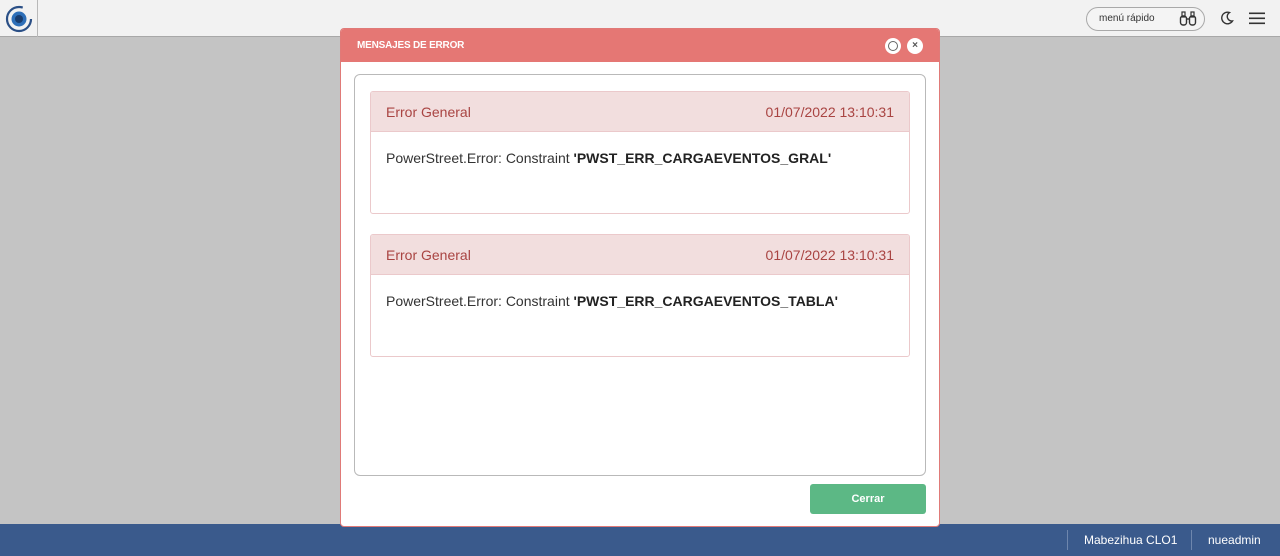 Image resolution: width=1280 pixels, height=556 pixels. Describe the element at coordinates (705, 301) in the screenshot. I see `error-constraint: 'PWST_ERR_CARGAEVENTOS_TABLA'` at that location.